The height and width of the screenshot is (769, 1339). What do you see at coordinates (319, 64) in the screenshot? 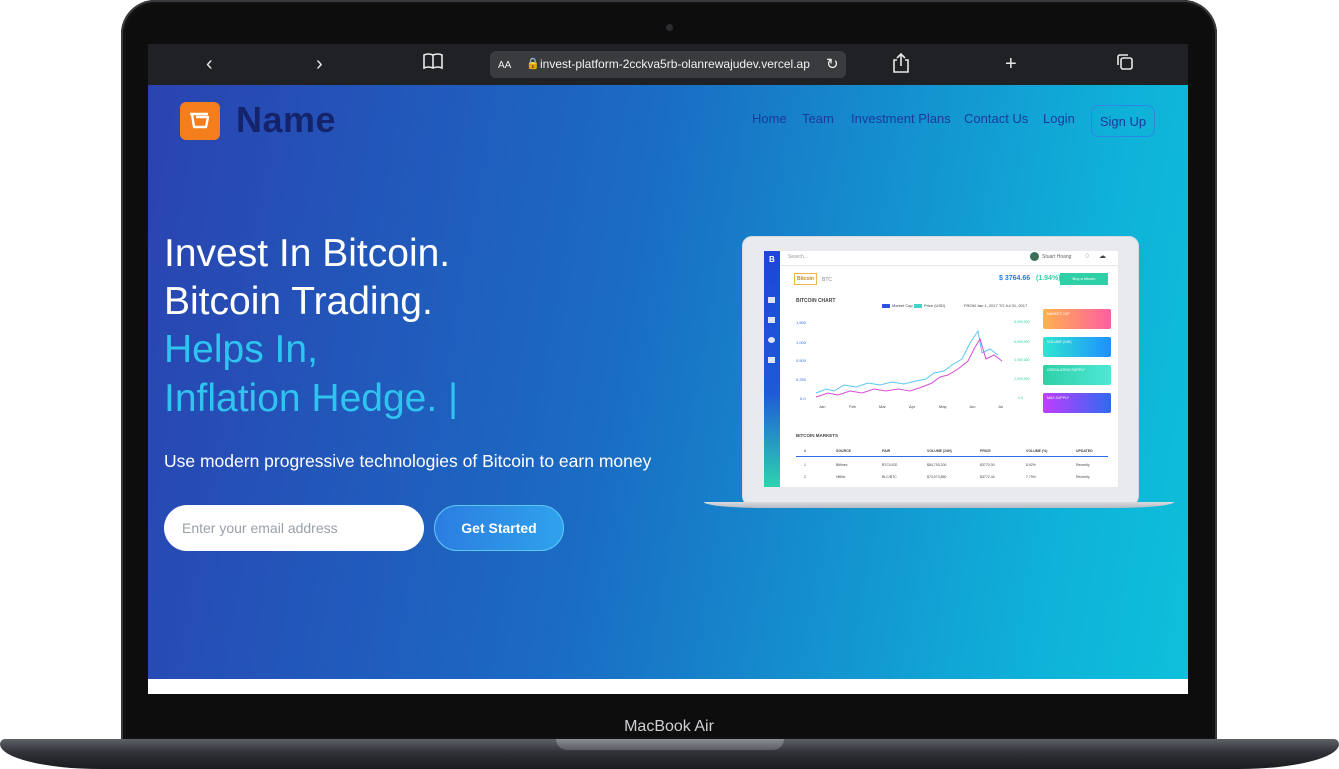
I see `chevron-right-icon: ›` at bounding box center [319, 64].